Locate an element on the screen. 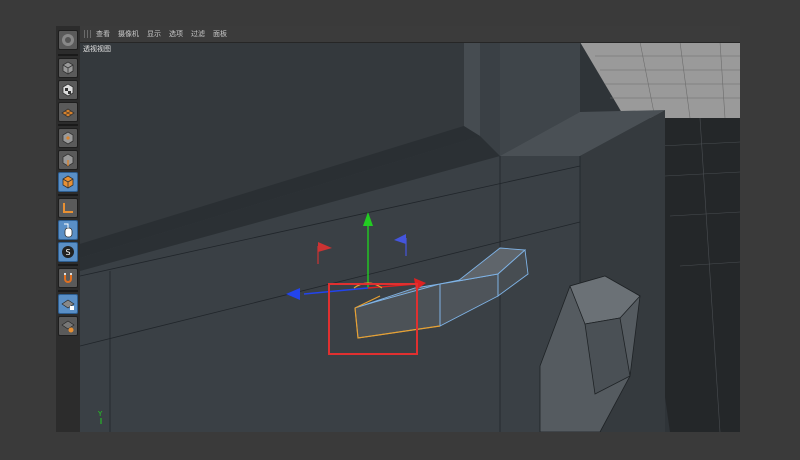  viewport-title: 透视视图 is located at coordinates (97, 49).